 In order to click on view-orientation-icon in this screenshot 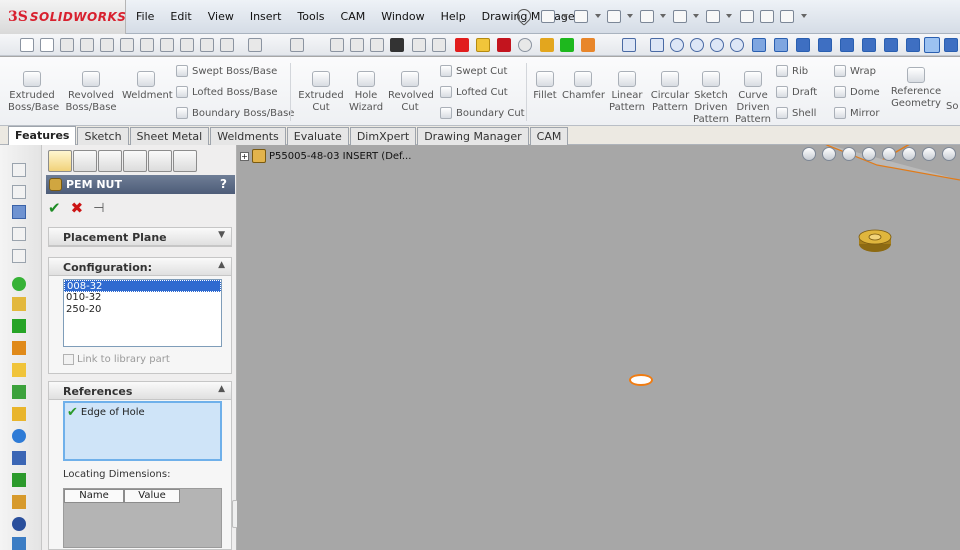, I will do `click(889, 154)`.